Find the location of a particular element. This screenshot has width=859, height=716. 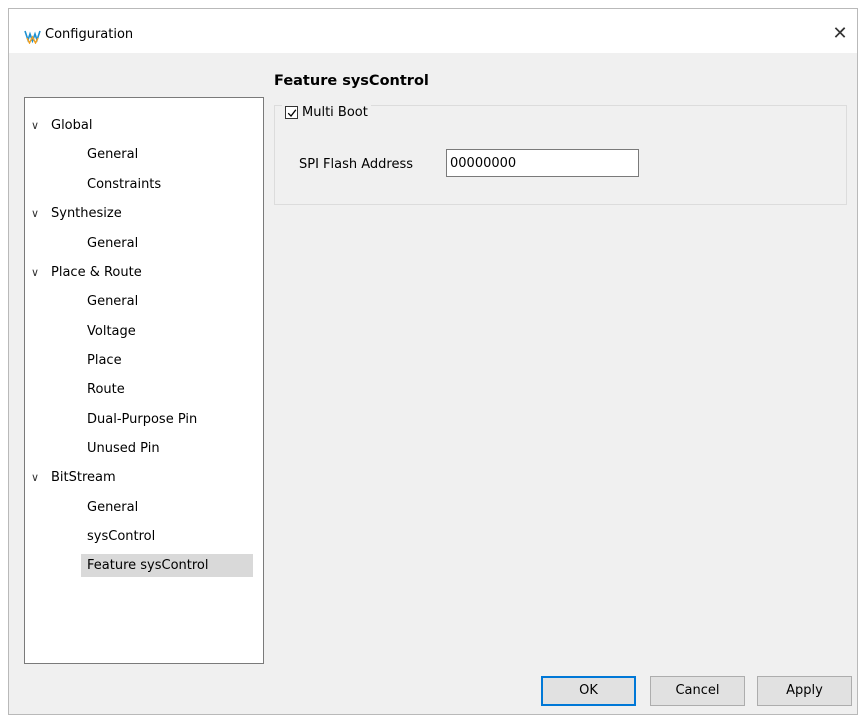

tree-item-unused-pin: Unused Pin is located at coordinates (123, 448).